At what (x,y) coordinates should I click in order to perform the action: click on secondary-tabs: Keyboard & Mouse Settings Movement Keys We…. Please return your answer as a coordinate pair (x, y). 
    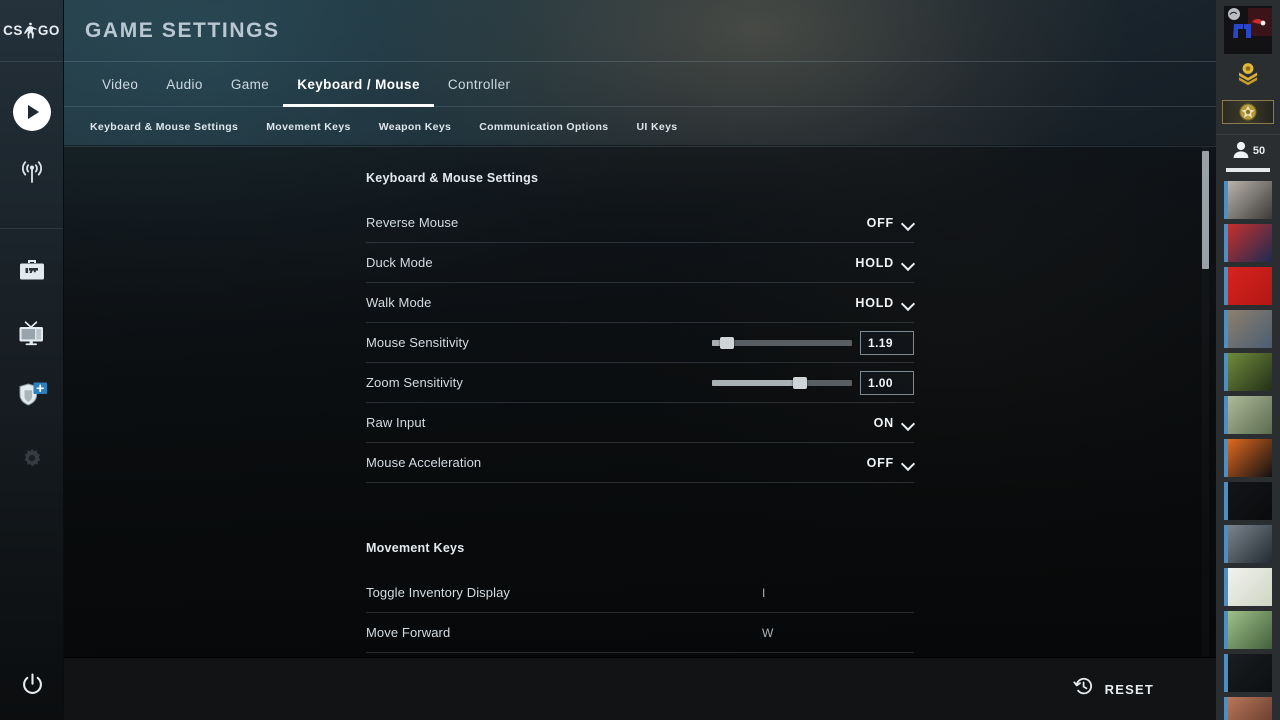
    Looking at the image, I should click on (640, 127).